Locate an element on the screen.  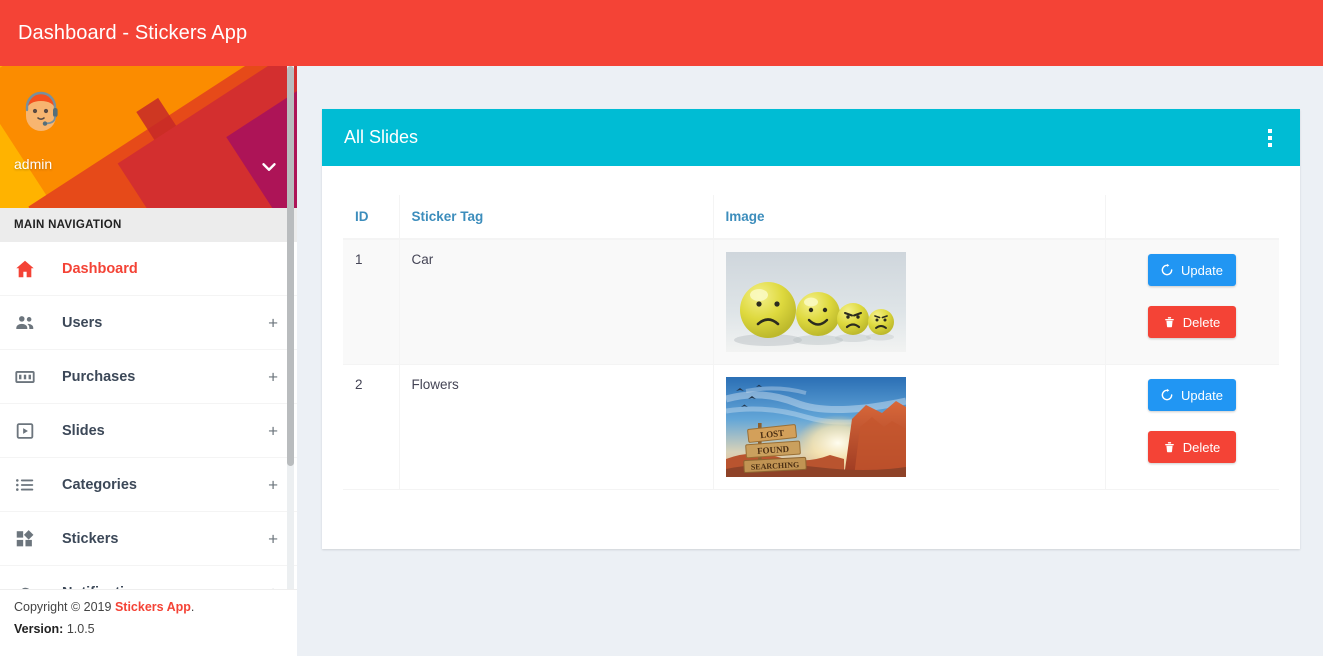
column-header-tag: Sticker Tag is located at coordinates (556, 217).